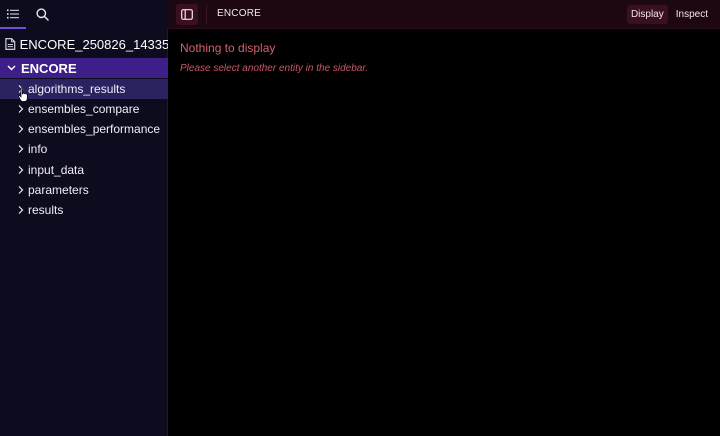 The height and width of the screenshot is (436, 720). What do you see at coordinates (56, 170) in the screenshot?
I see `tree-item-label: input_data` at bounding box center [56, 170].